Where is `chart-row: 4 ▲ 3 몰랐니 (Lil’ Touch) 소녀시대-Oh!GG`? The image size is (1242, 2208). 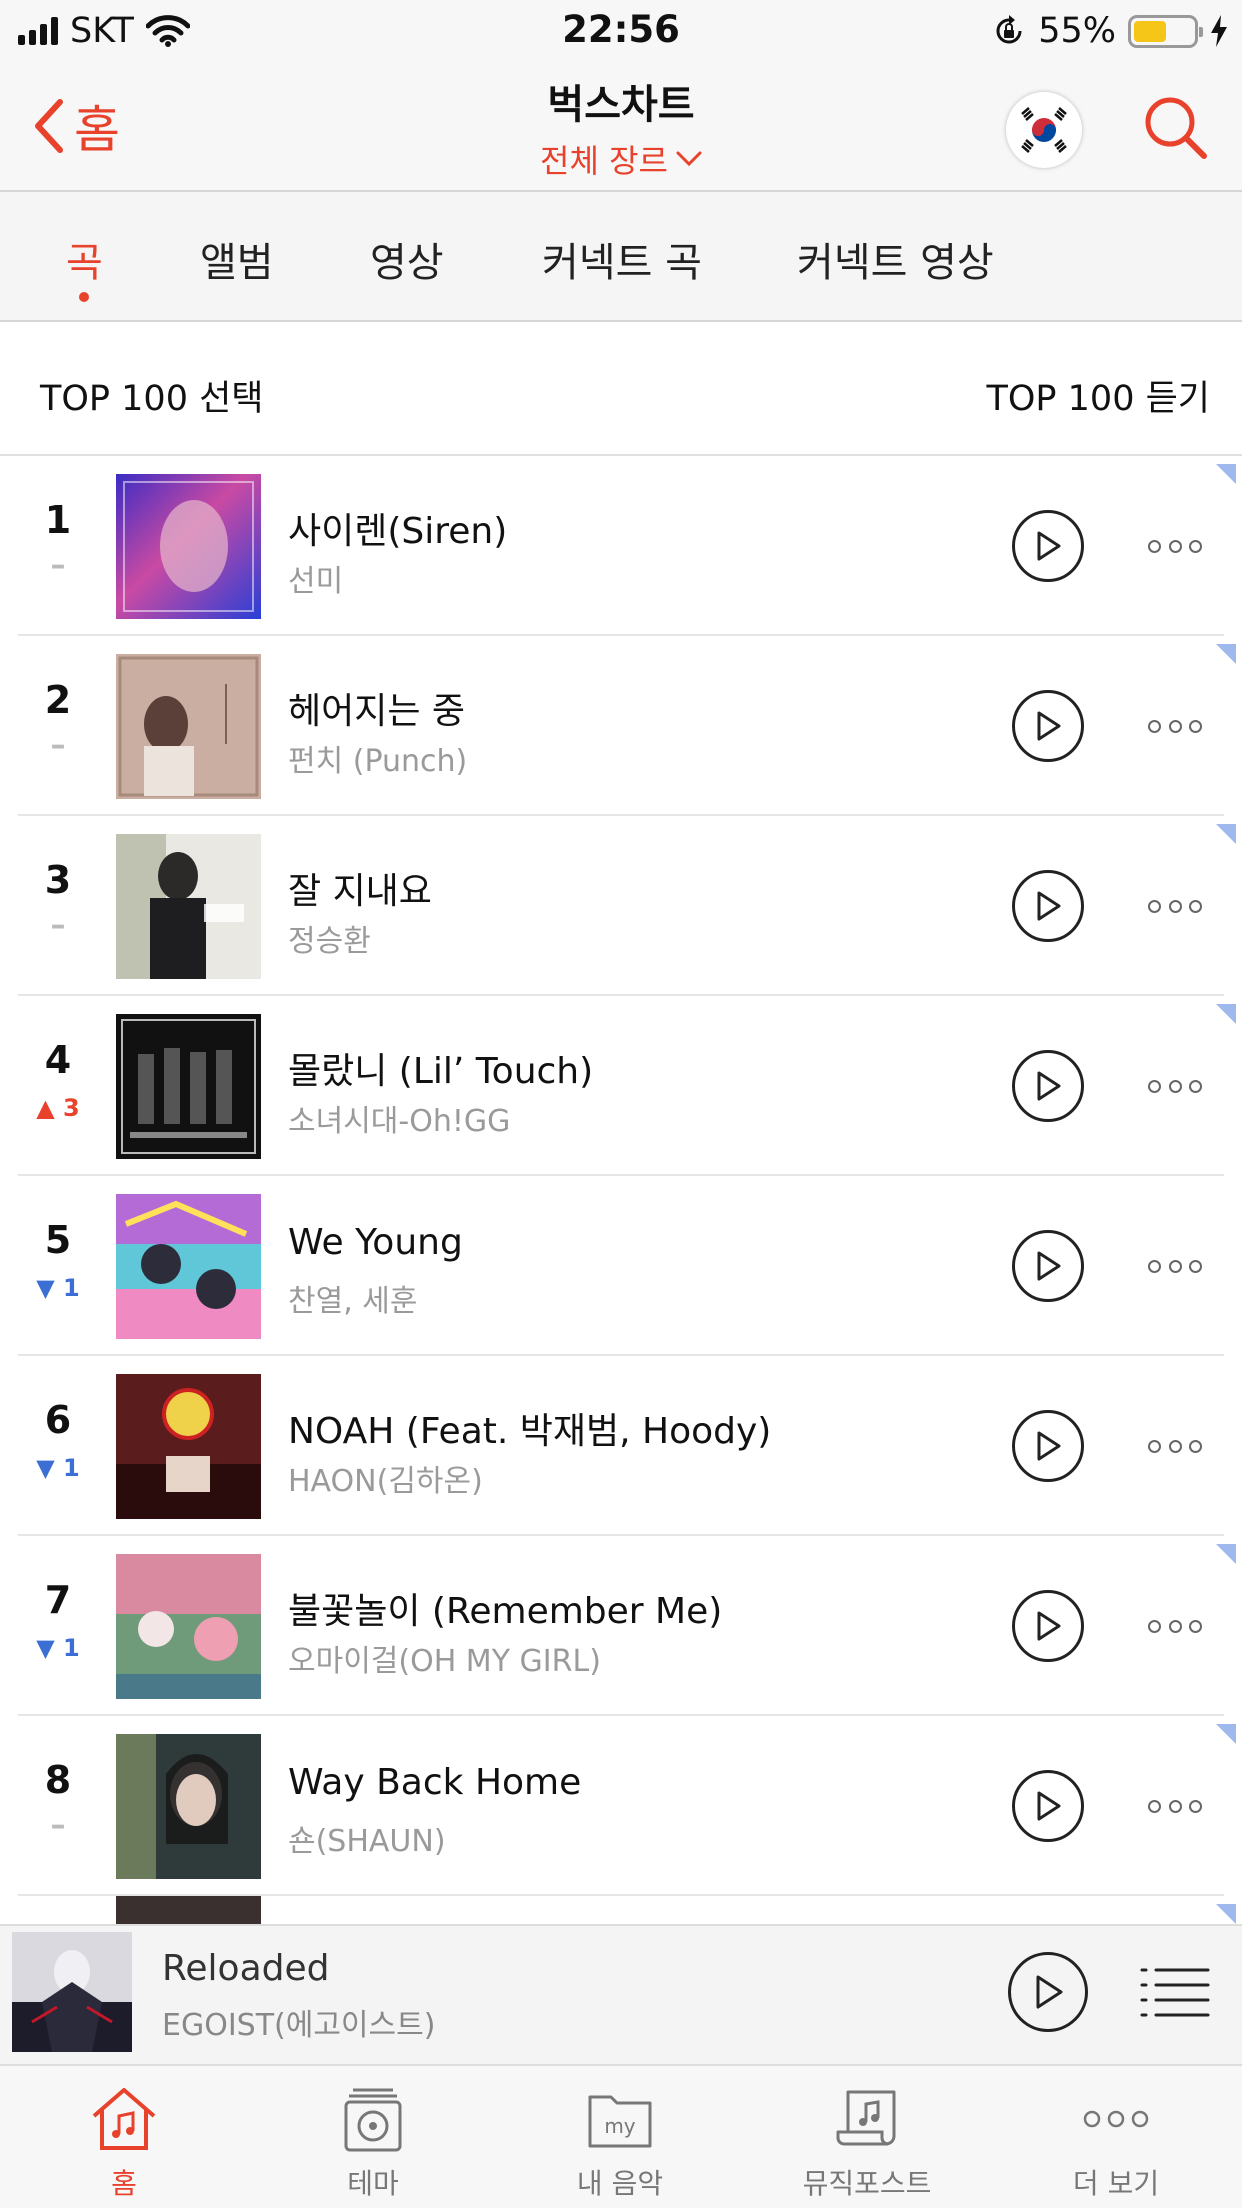
chart-row: 4 ▲ 3 몰랐니 (Lil’ Touch) 소녀시대-Oh!GG is located at coordinates (621, 1086).